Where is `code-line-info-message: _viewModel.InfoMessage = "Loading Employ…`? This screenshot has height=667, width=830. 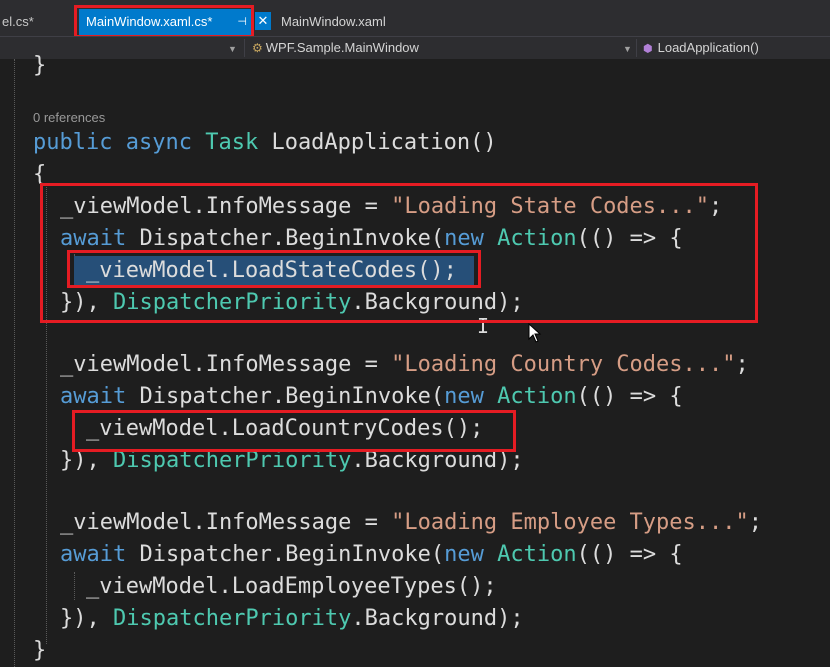 code-line-info-message: _viewModel.InfoMessage = "Loading Employ… is located at coordinates (411, 522).